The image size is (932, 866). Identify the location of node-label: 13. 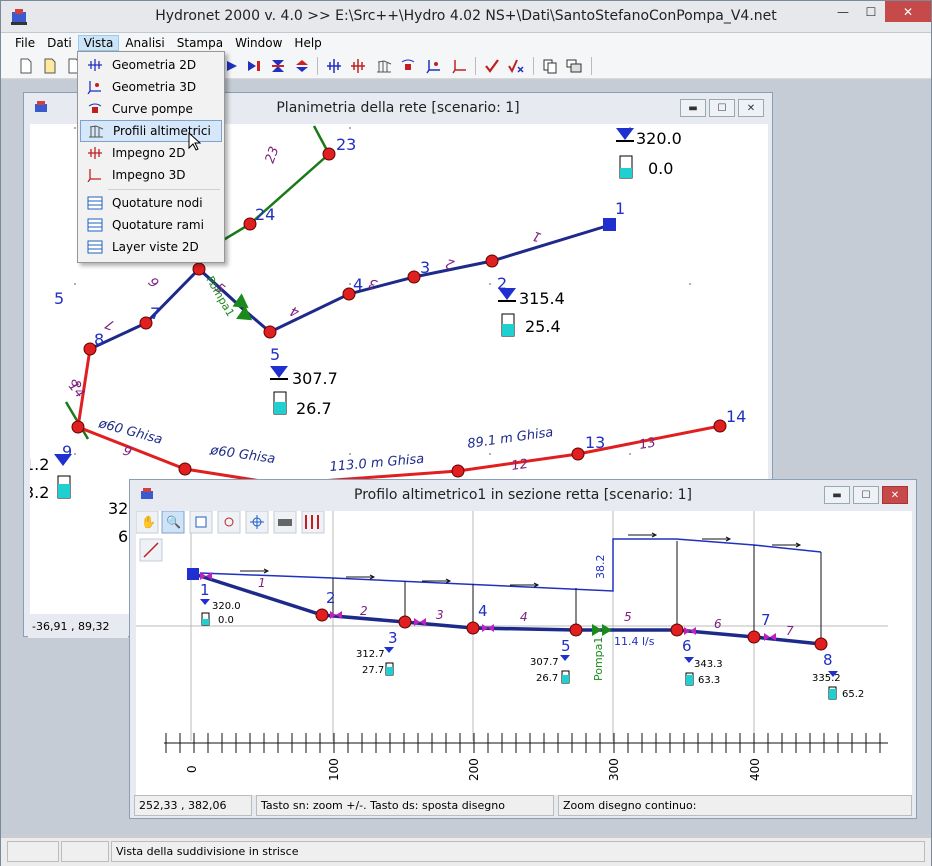
(595, 442).